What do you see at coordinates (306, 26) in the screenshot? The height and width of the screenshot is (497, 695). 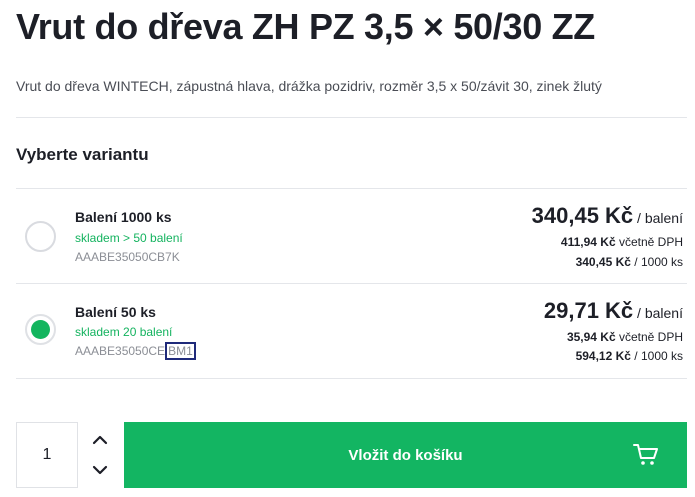 I see `product-title: Vrut do dřeva ZH PZ 3,5 × 50/30 ZZ` at bounding box center [306, 26].